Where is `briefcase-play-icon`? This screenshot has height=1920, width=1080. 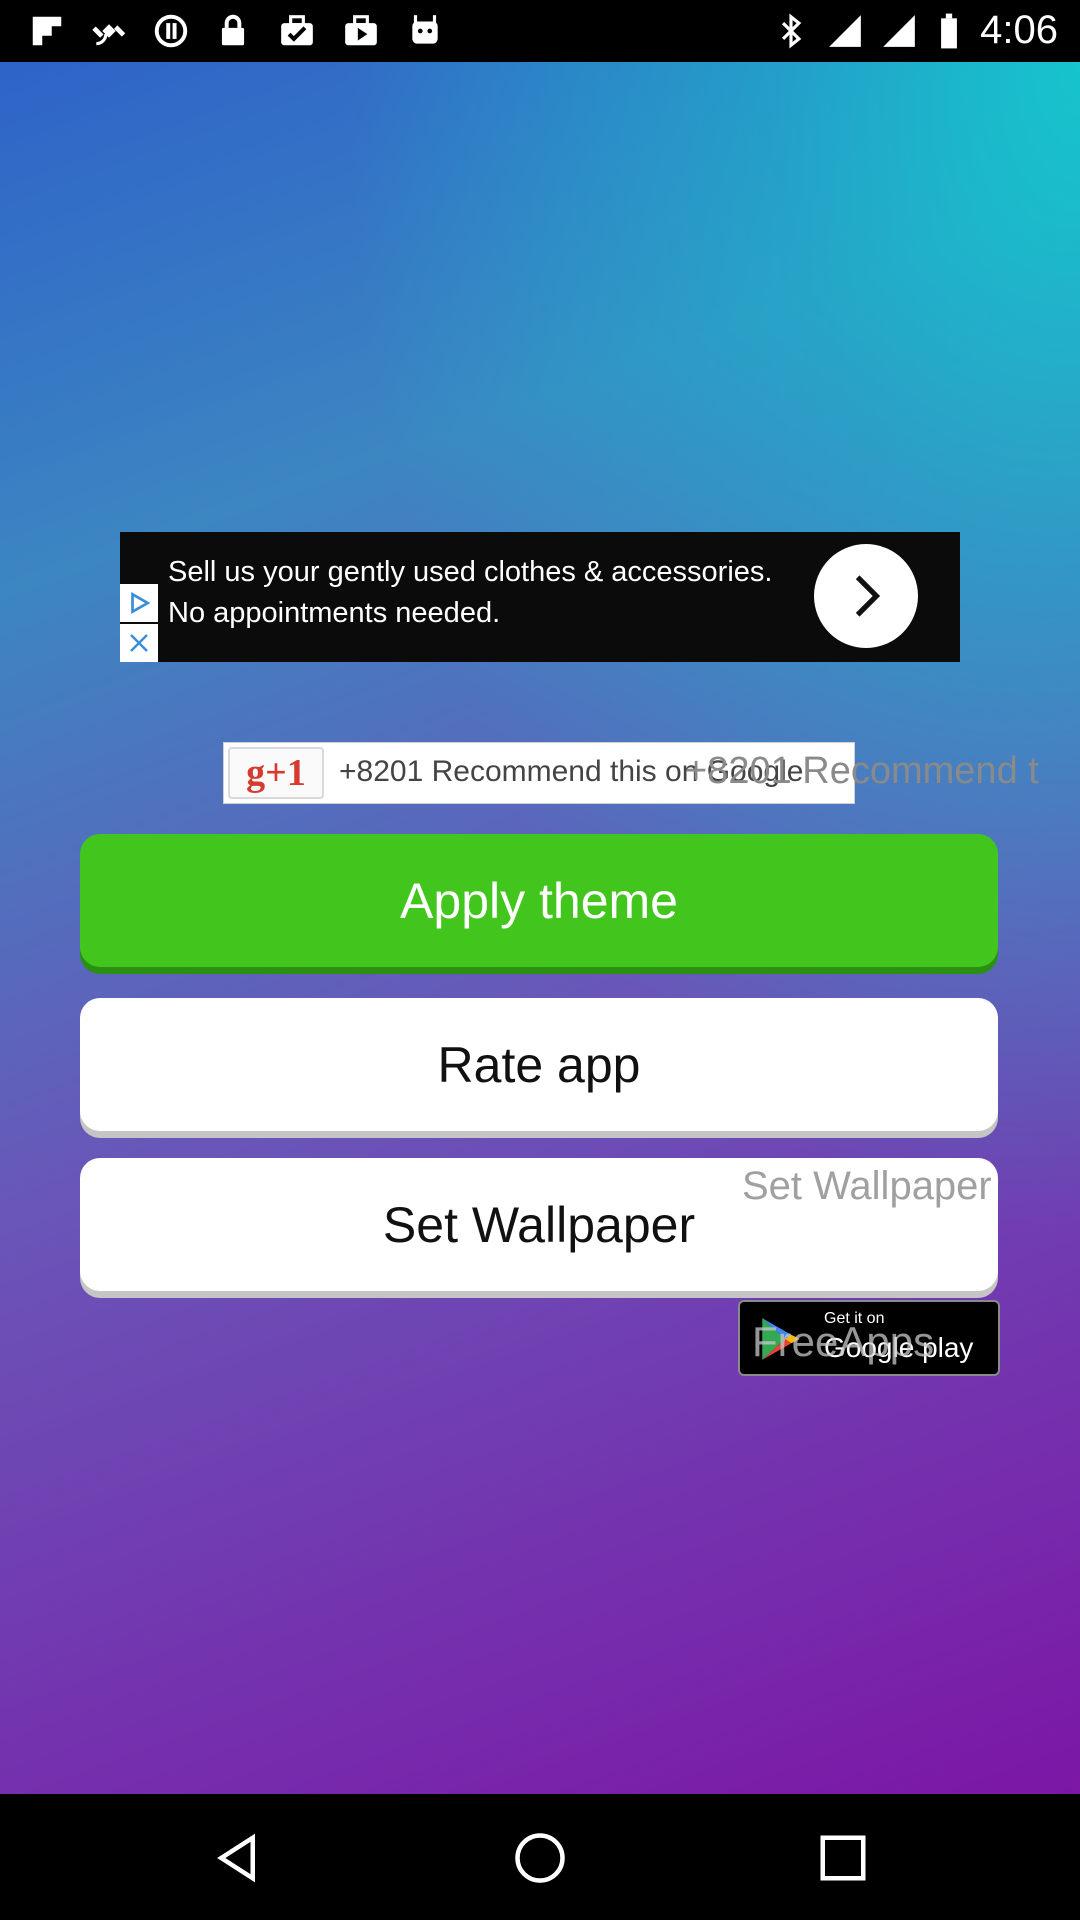 briefcase-play-icon is located at coordinates (361, 31).